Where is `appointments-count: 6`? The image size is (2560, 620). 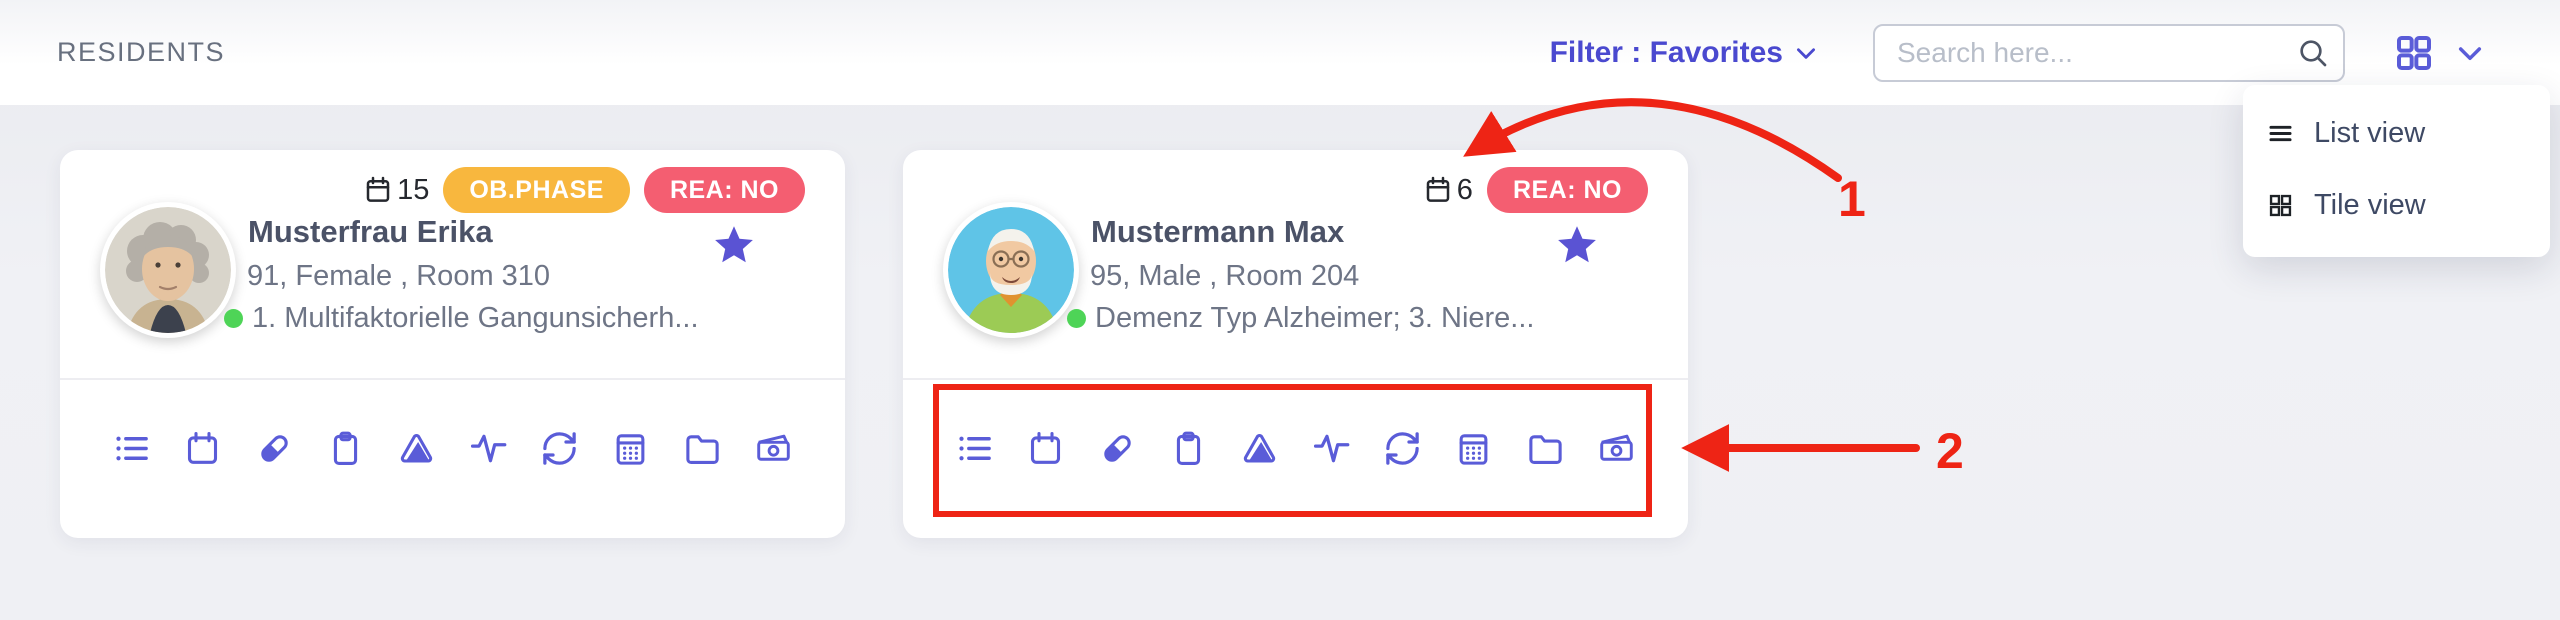
appointments-count: 6 is located at coordinates (1448, 190).